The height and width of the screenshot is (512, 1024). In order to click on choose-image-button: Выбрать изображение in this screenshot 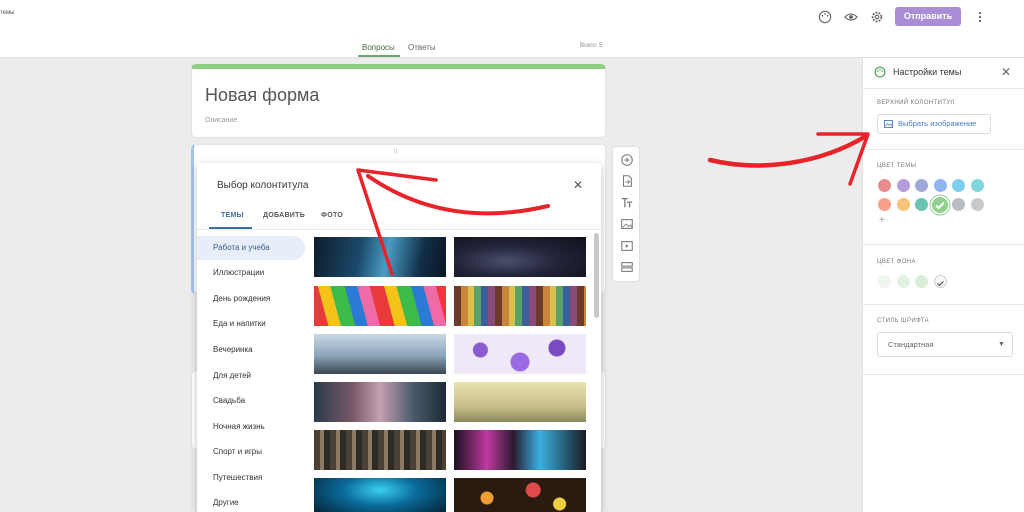, I will do `click(934, 124)`.